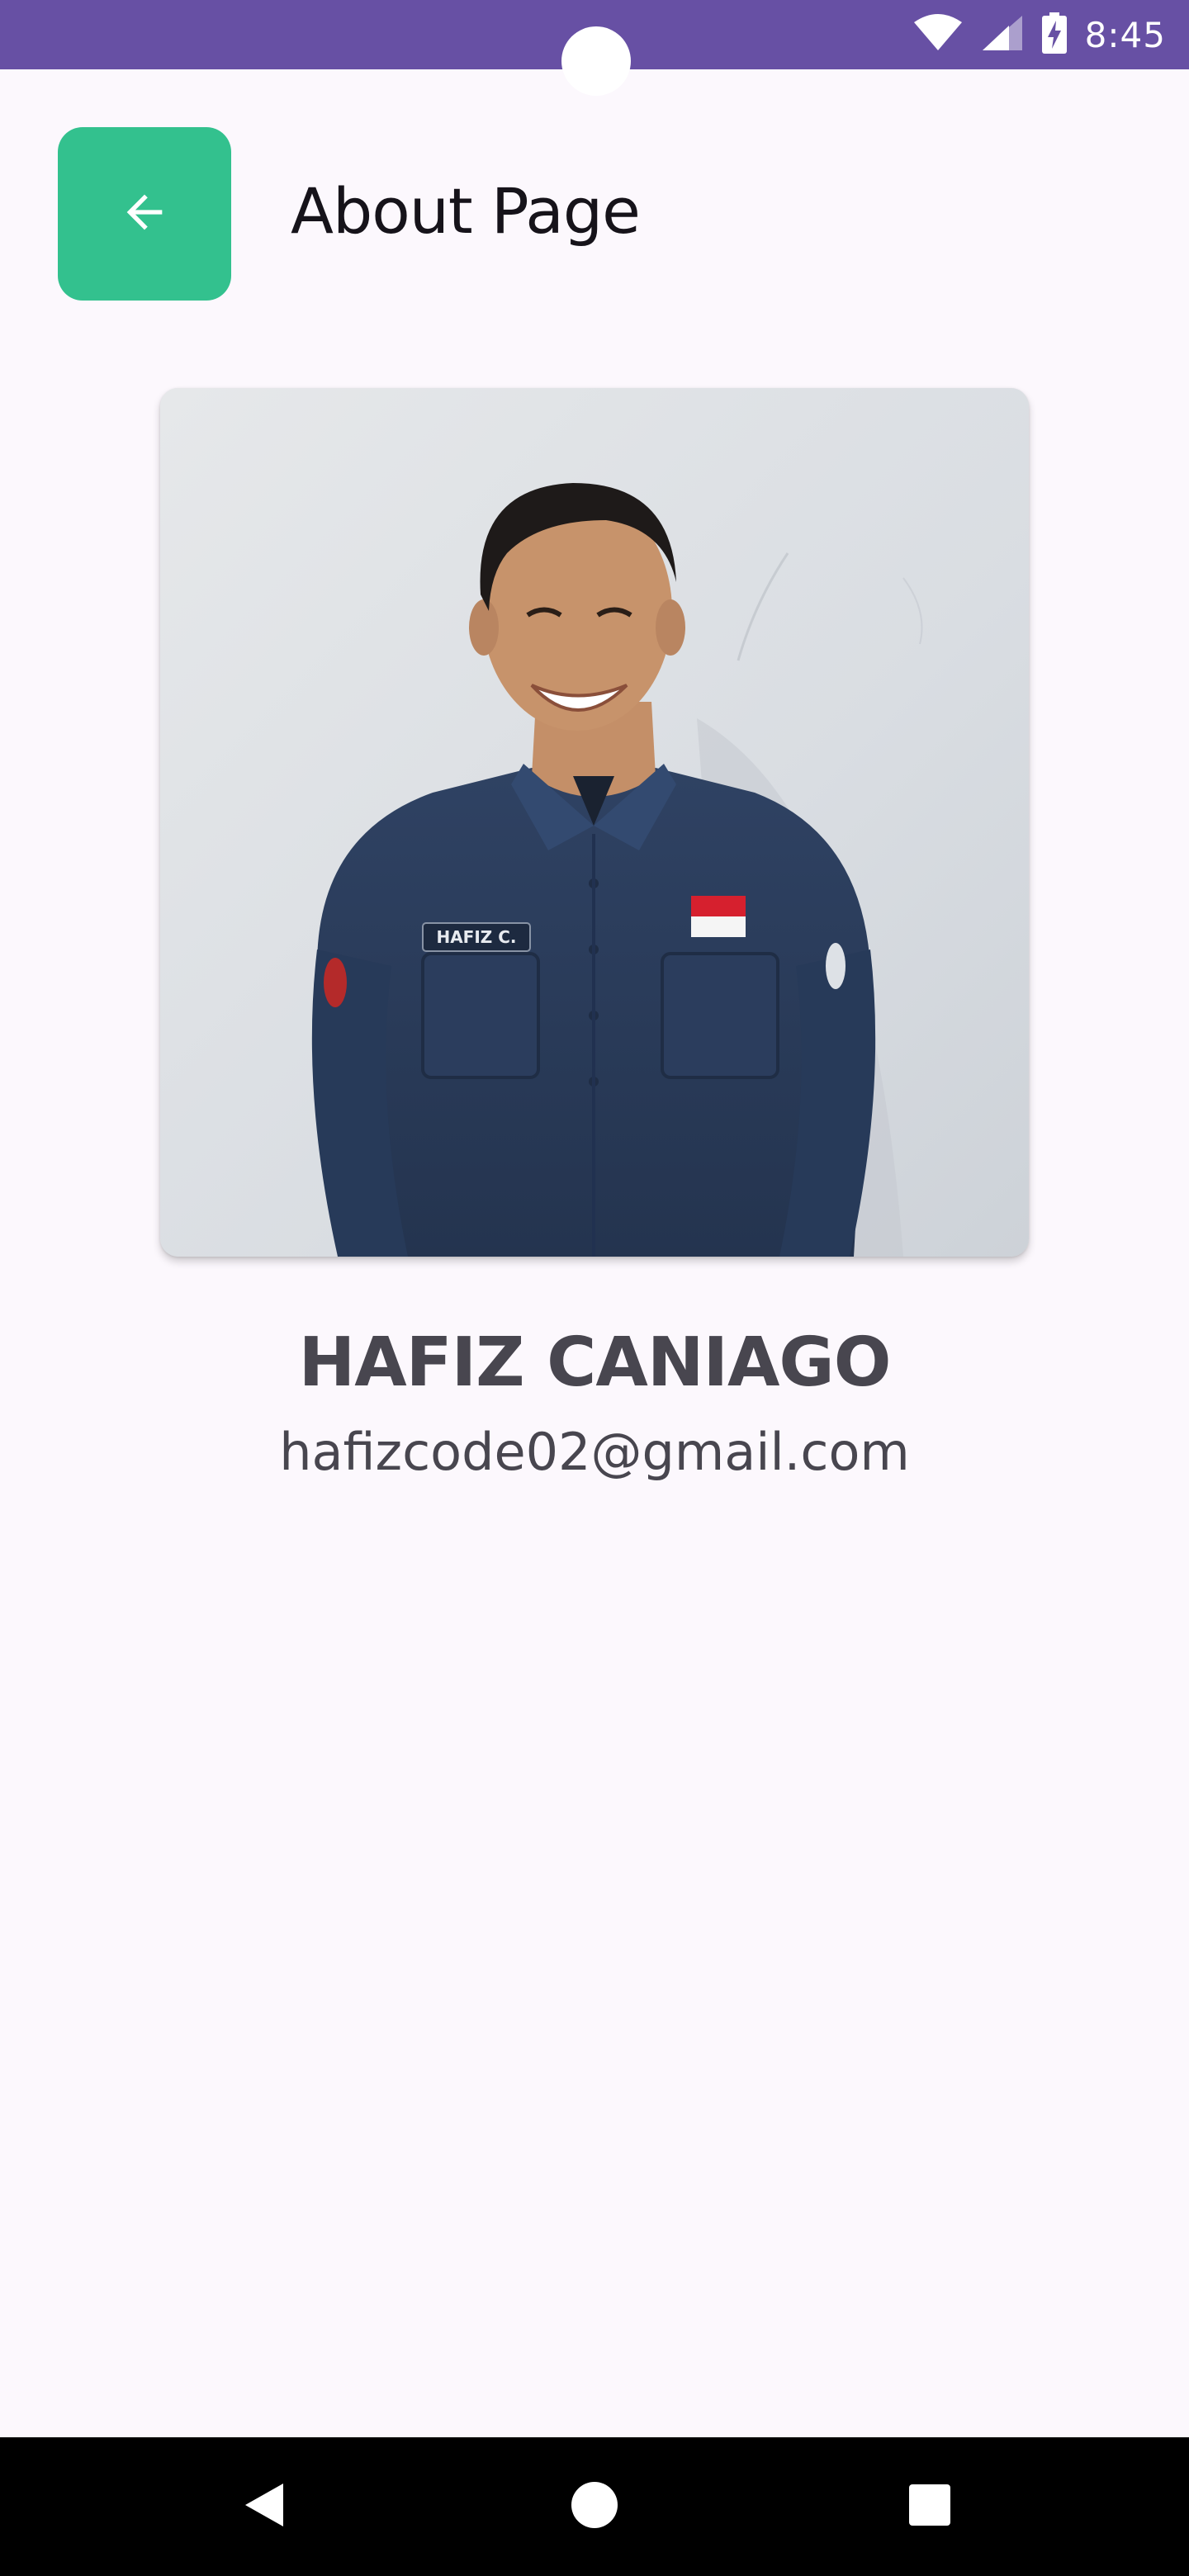 This screenshot has height=2576, width=1189. I want to click on status-time: 8:45, so click(1125, 34).